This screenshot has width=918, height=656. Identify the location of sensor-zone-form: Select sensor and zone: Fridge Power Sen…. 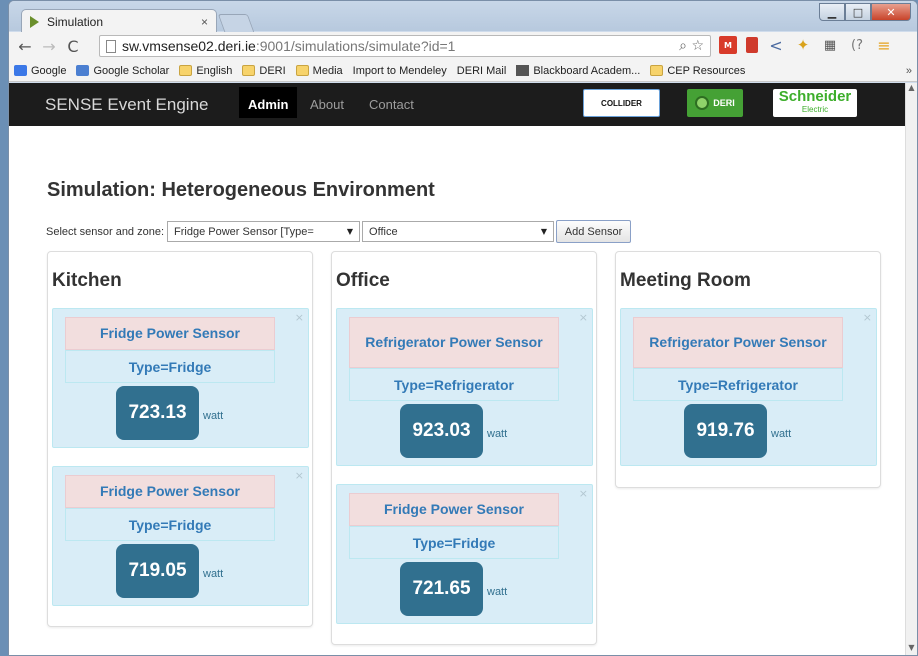
(339, 231).